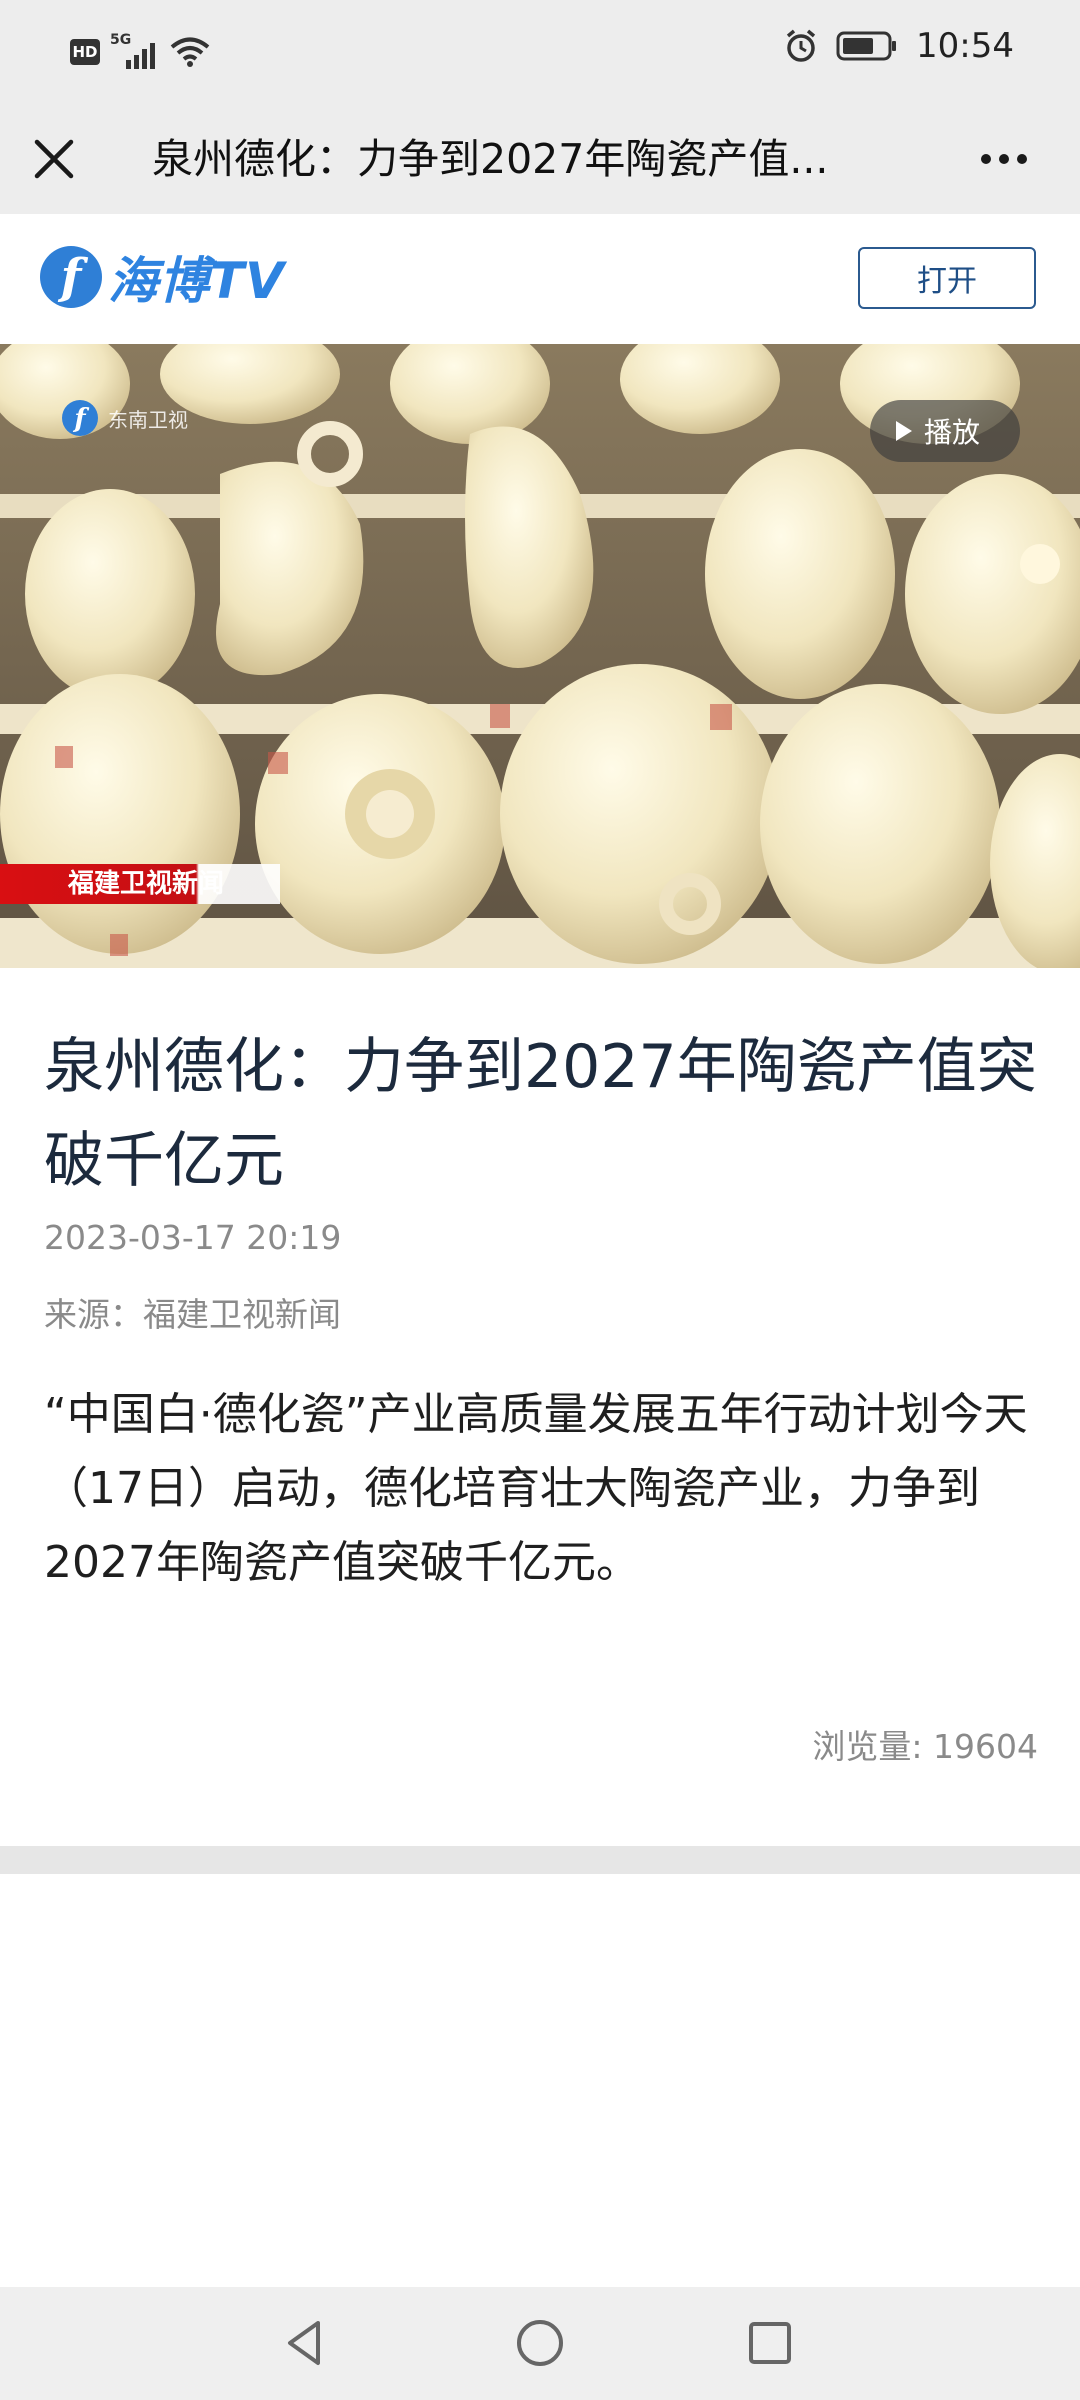 Image resolution: width=1080 pixels, height=2400 pixels. What do you see at coordinates (899, 46) in the screenshot?
I see `status-right: 10:54` at bounding box center [899, 46].